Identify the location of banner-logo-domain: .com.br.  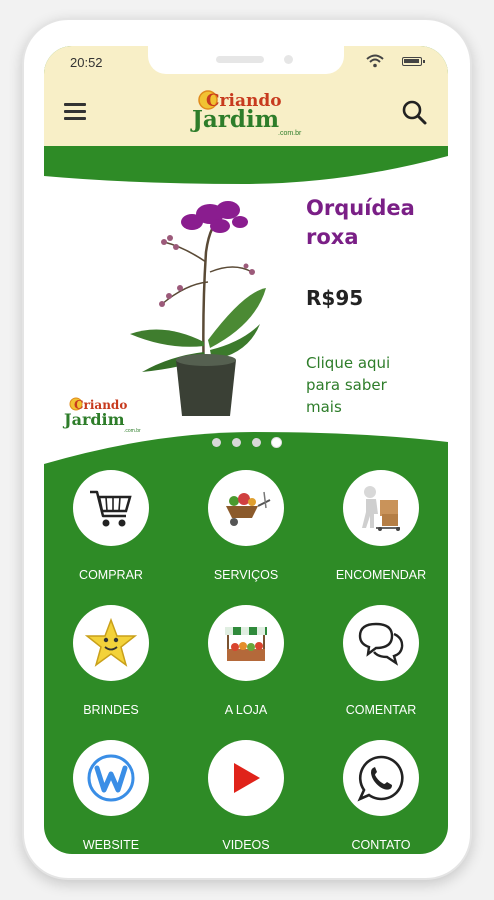
(132, 431).